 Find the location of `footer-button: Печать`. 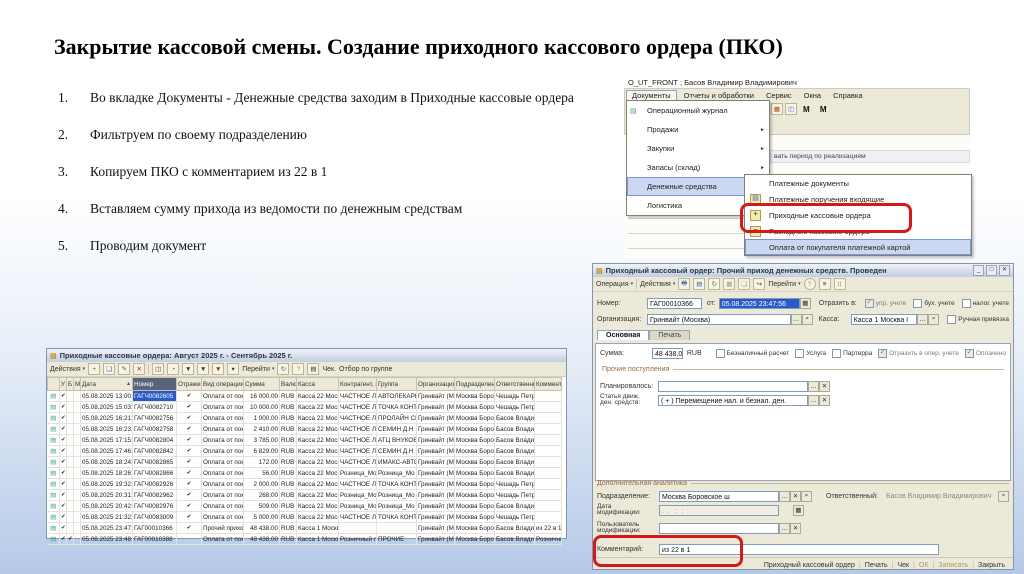

footer-button: Печать is located at coordinates (876, 565).